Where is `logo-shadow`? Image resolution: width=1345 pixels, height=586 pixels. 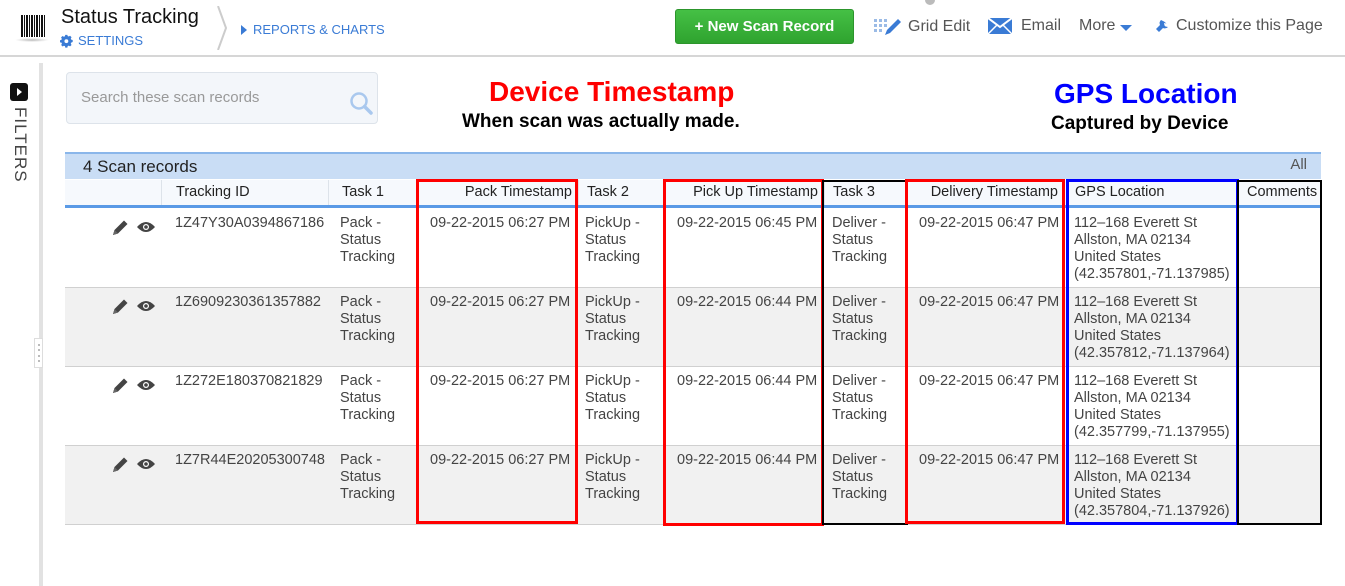
logo-shadow is located at coordinates (32, 40).